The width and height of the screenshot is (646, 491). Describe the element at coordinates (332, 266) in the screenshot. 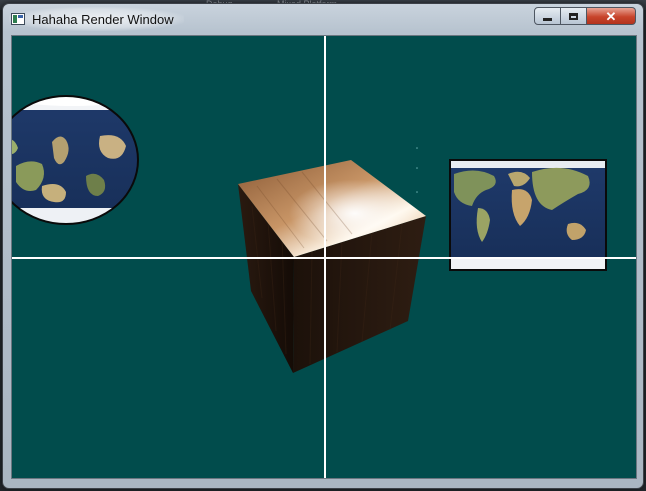

I see `wooden-cube` at that location.